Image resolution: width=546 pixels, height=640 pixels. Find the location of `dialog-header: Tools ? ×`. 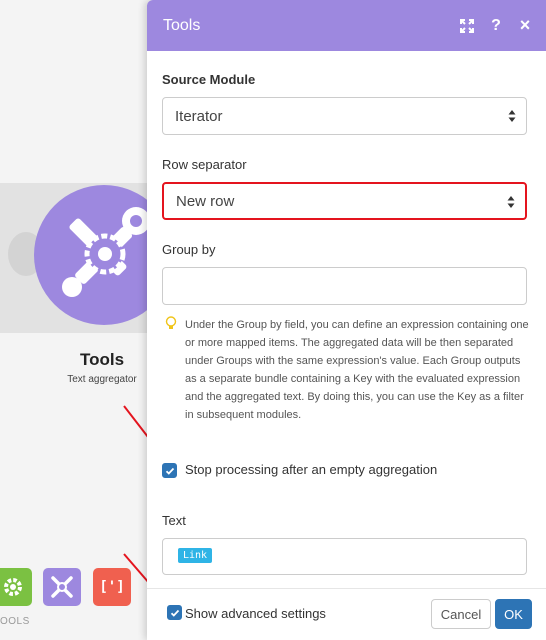

dialog-header: Tools ? × is located at coordinates (346, 25).